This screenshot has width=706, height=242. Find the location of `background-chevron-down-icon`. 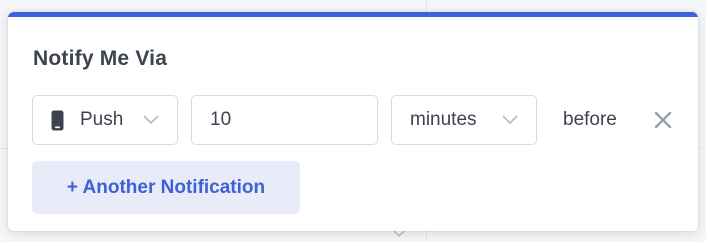

background-chevron-down-icon is located at coordinates (399, 234).